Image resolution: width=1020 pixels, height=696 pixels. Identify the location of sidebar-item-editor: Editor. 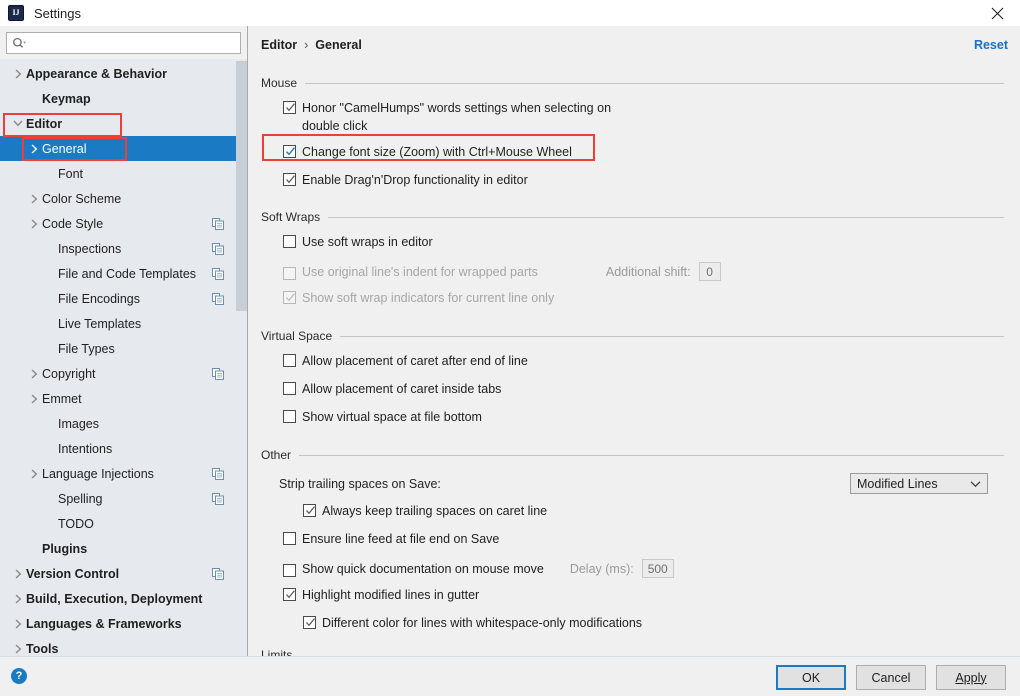
(118, 123).